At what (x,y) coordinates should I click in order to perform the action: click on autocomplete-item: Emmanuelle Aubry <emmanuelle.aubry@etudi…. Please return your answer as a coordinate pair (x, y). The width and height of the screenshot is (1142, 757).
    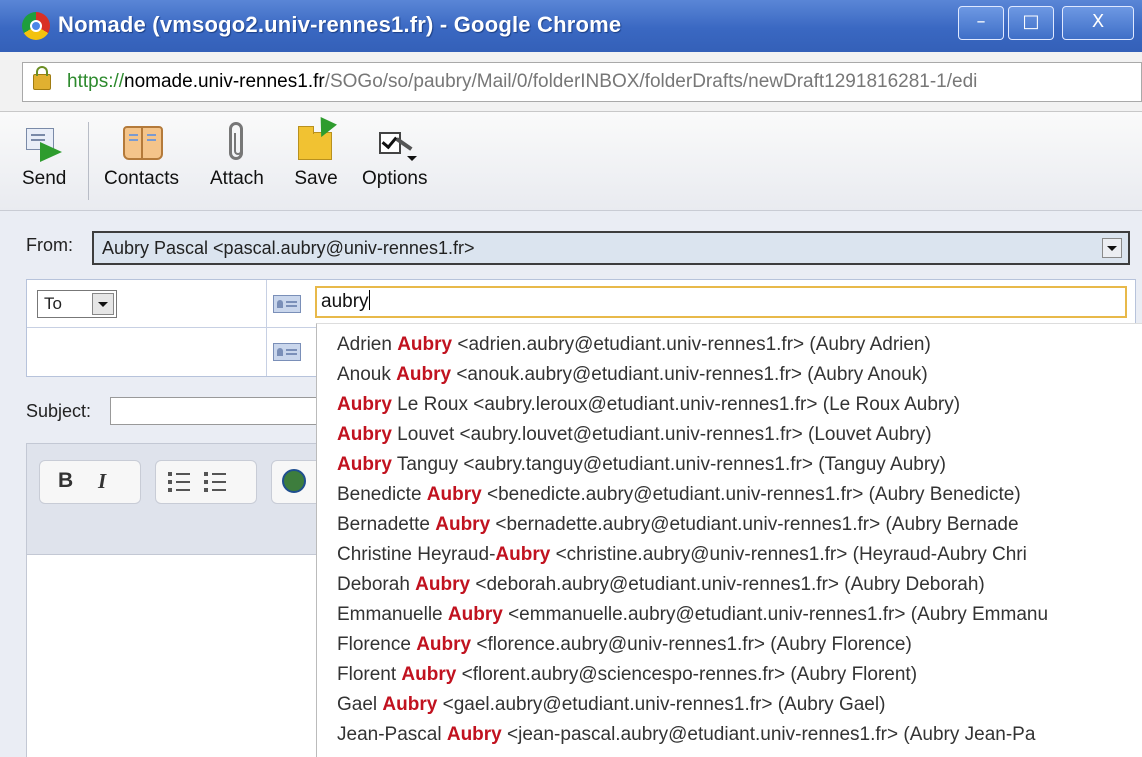
    Looking at the image, I should click on (692, 619).